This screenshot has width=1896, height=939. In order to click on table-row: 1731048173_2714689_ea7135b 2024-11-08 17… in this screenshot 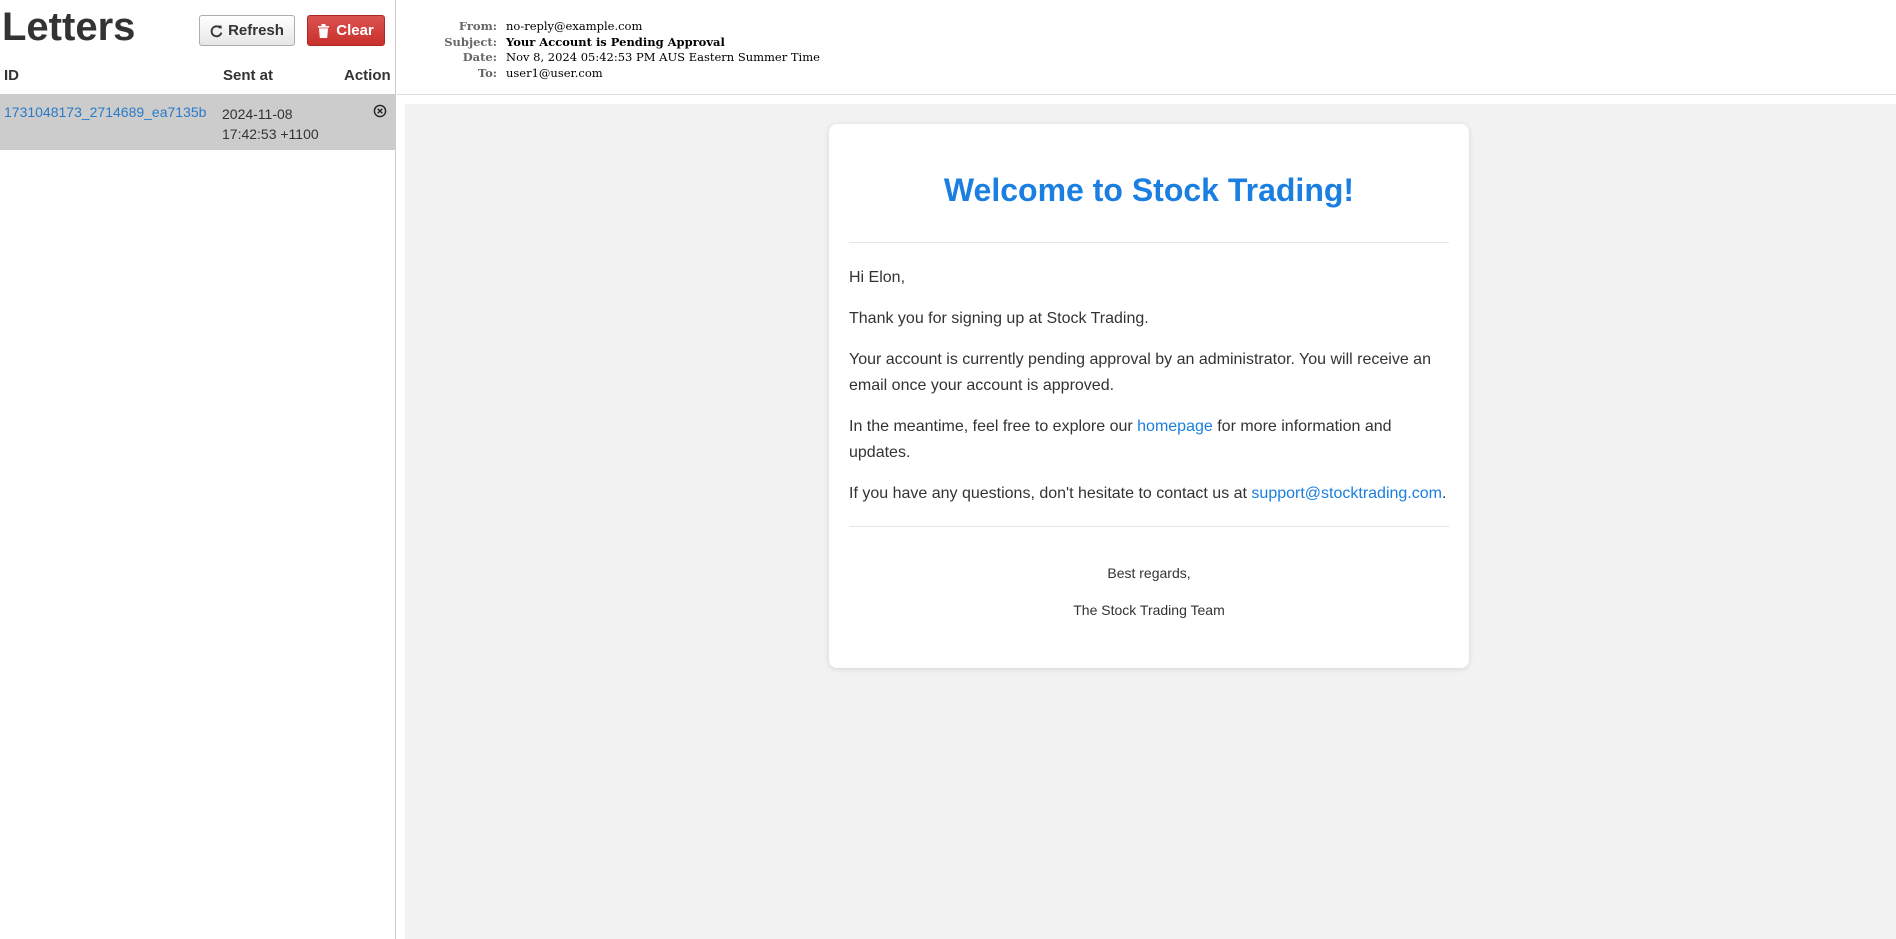, I will do `click(197, 122)`.